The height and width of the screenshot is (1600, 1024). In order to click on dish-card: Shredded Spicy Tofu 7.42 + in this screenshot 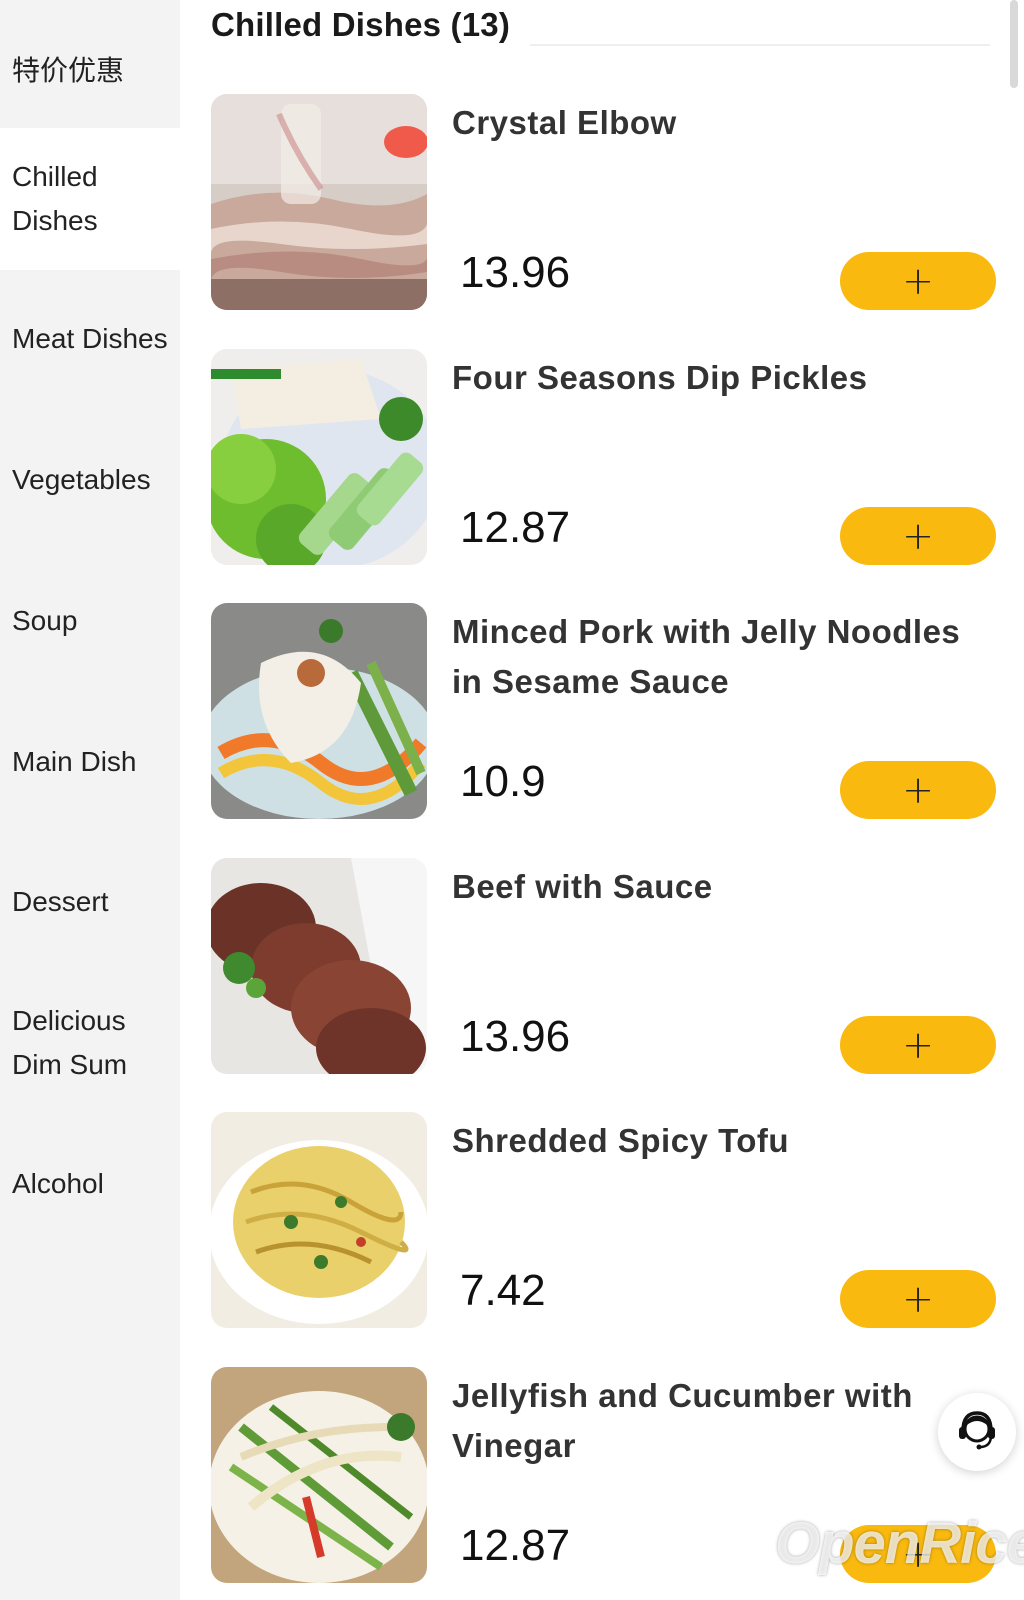, I will do `click(602, 1222)`.